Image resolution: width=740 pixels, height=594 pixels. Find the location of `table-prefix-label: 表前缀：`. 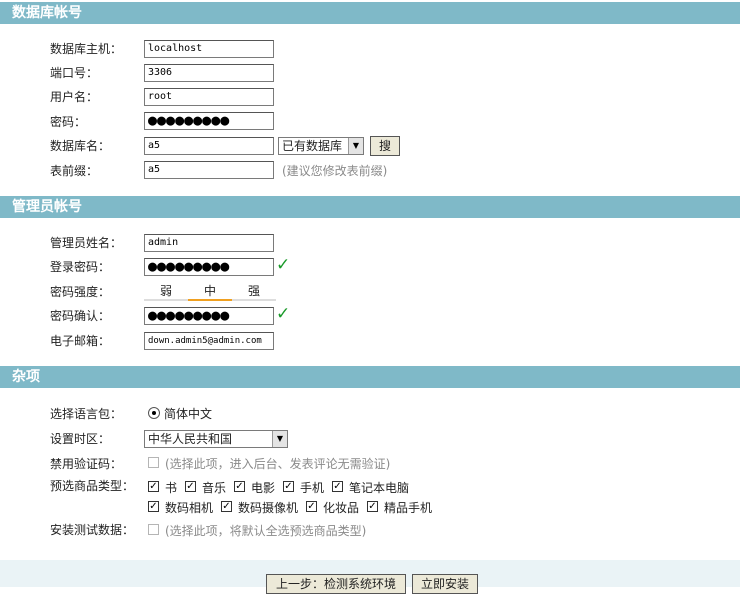

table-prefix-label: 表前缀： is located at coordinates (74, 171).